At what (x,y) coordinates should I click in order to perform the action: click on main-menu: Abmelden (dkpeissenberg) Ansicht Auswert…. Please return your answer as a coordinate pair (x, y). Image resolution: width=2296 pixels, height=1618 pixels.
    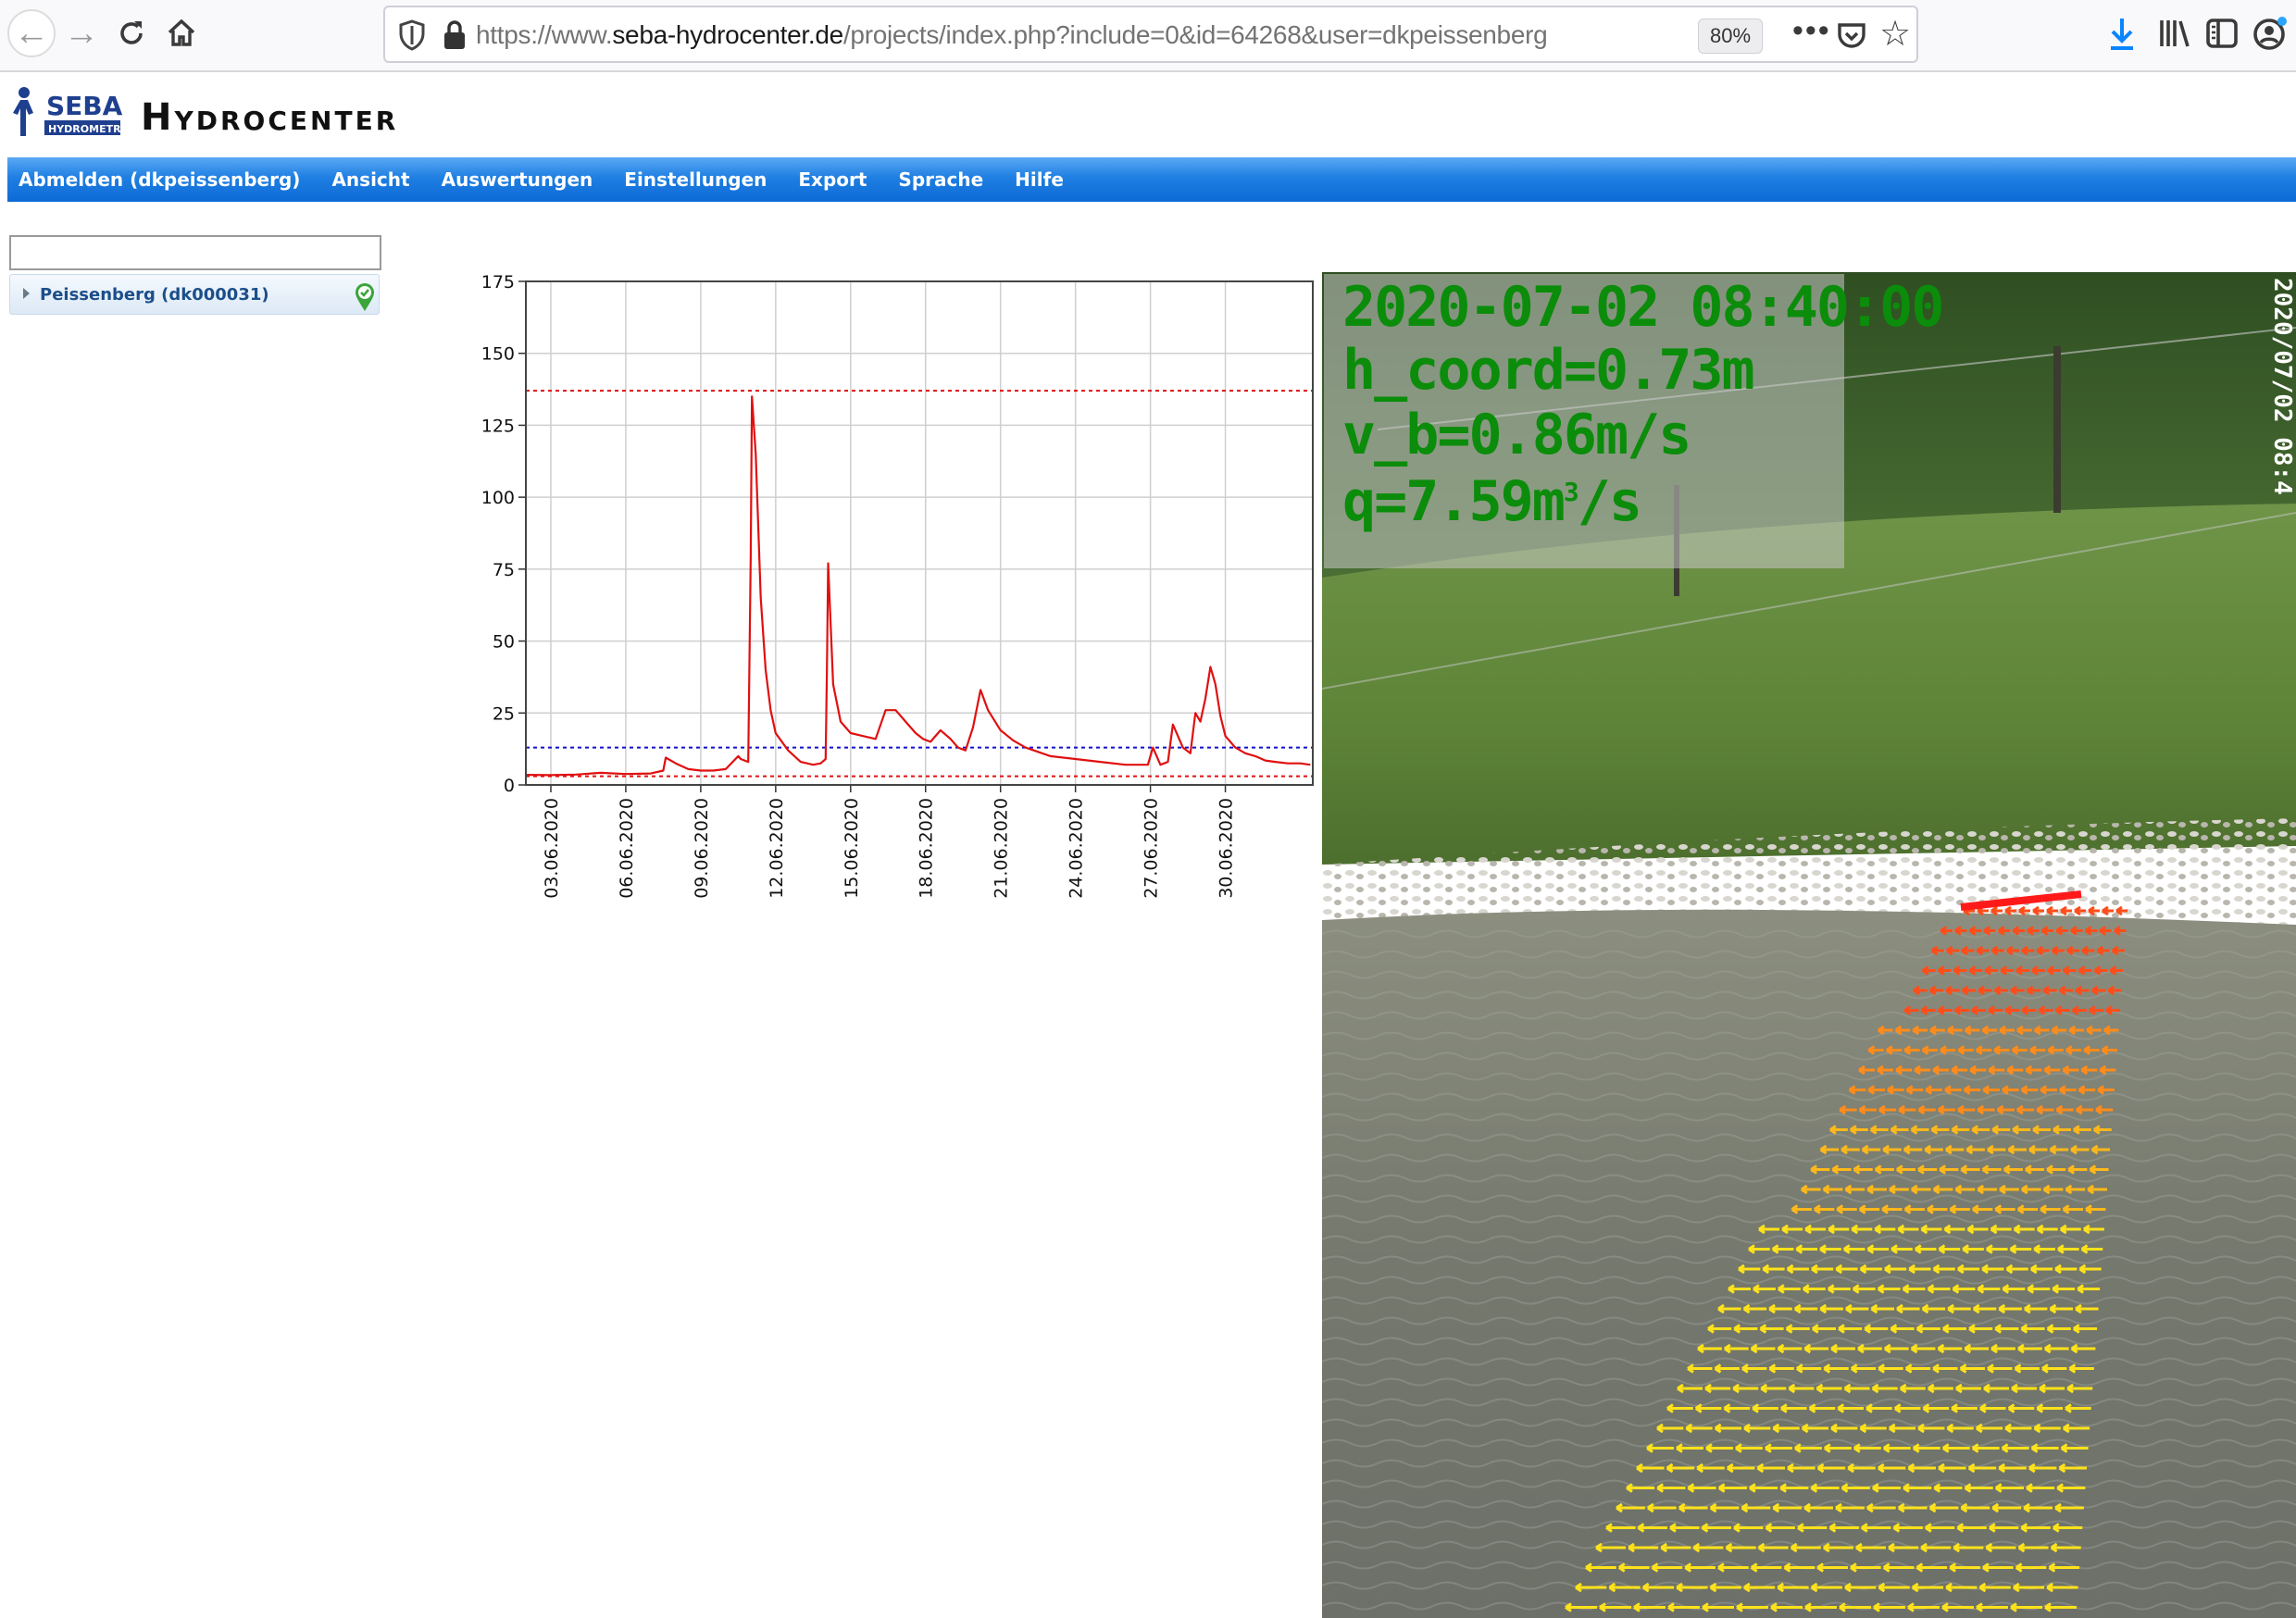
    Looking at the image, I should click on (1151, 179).